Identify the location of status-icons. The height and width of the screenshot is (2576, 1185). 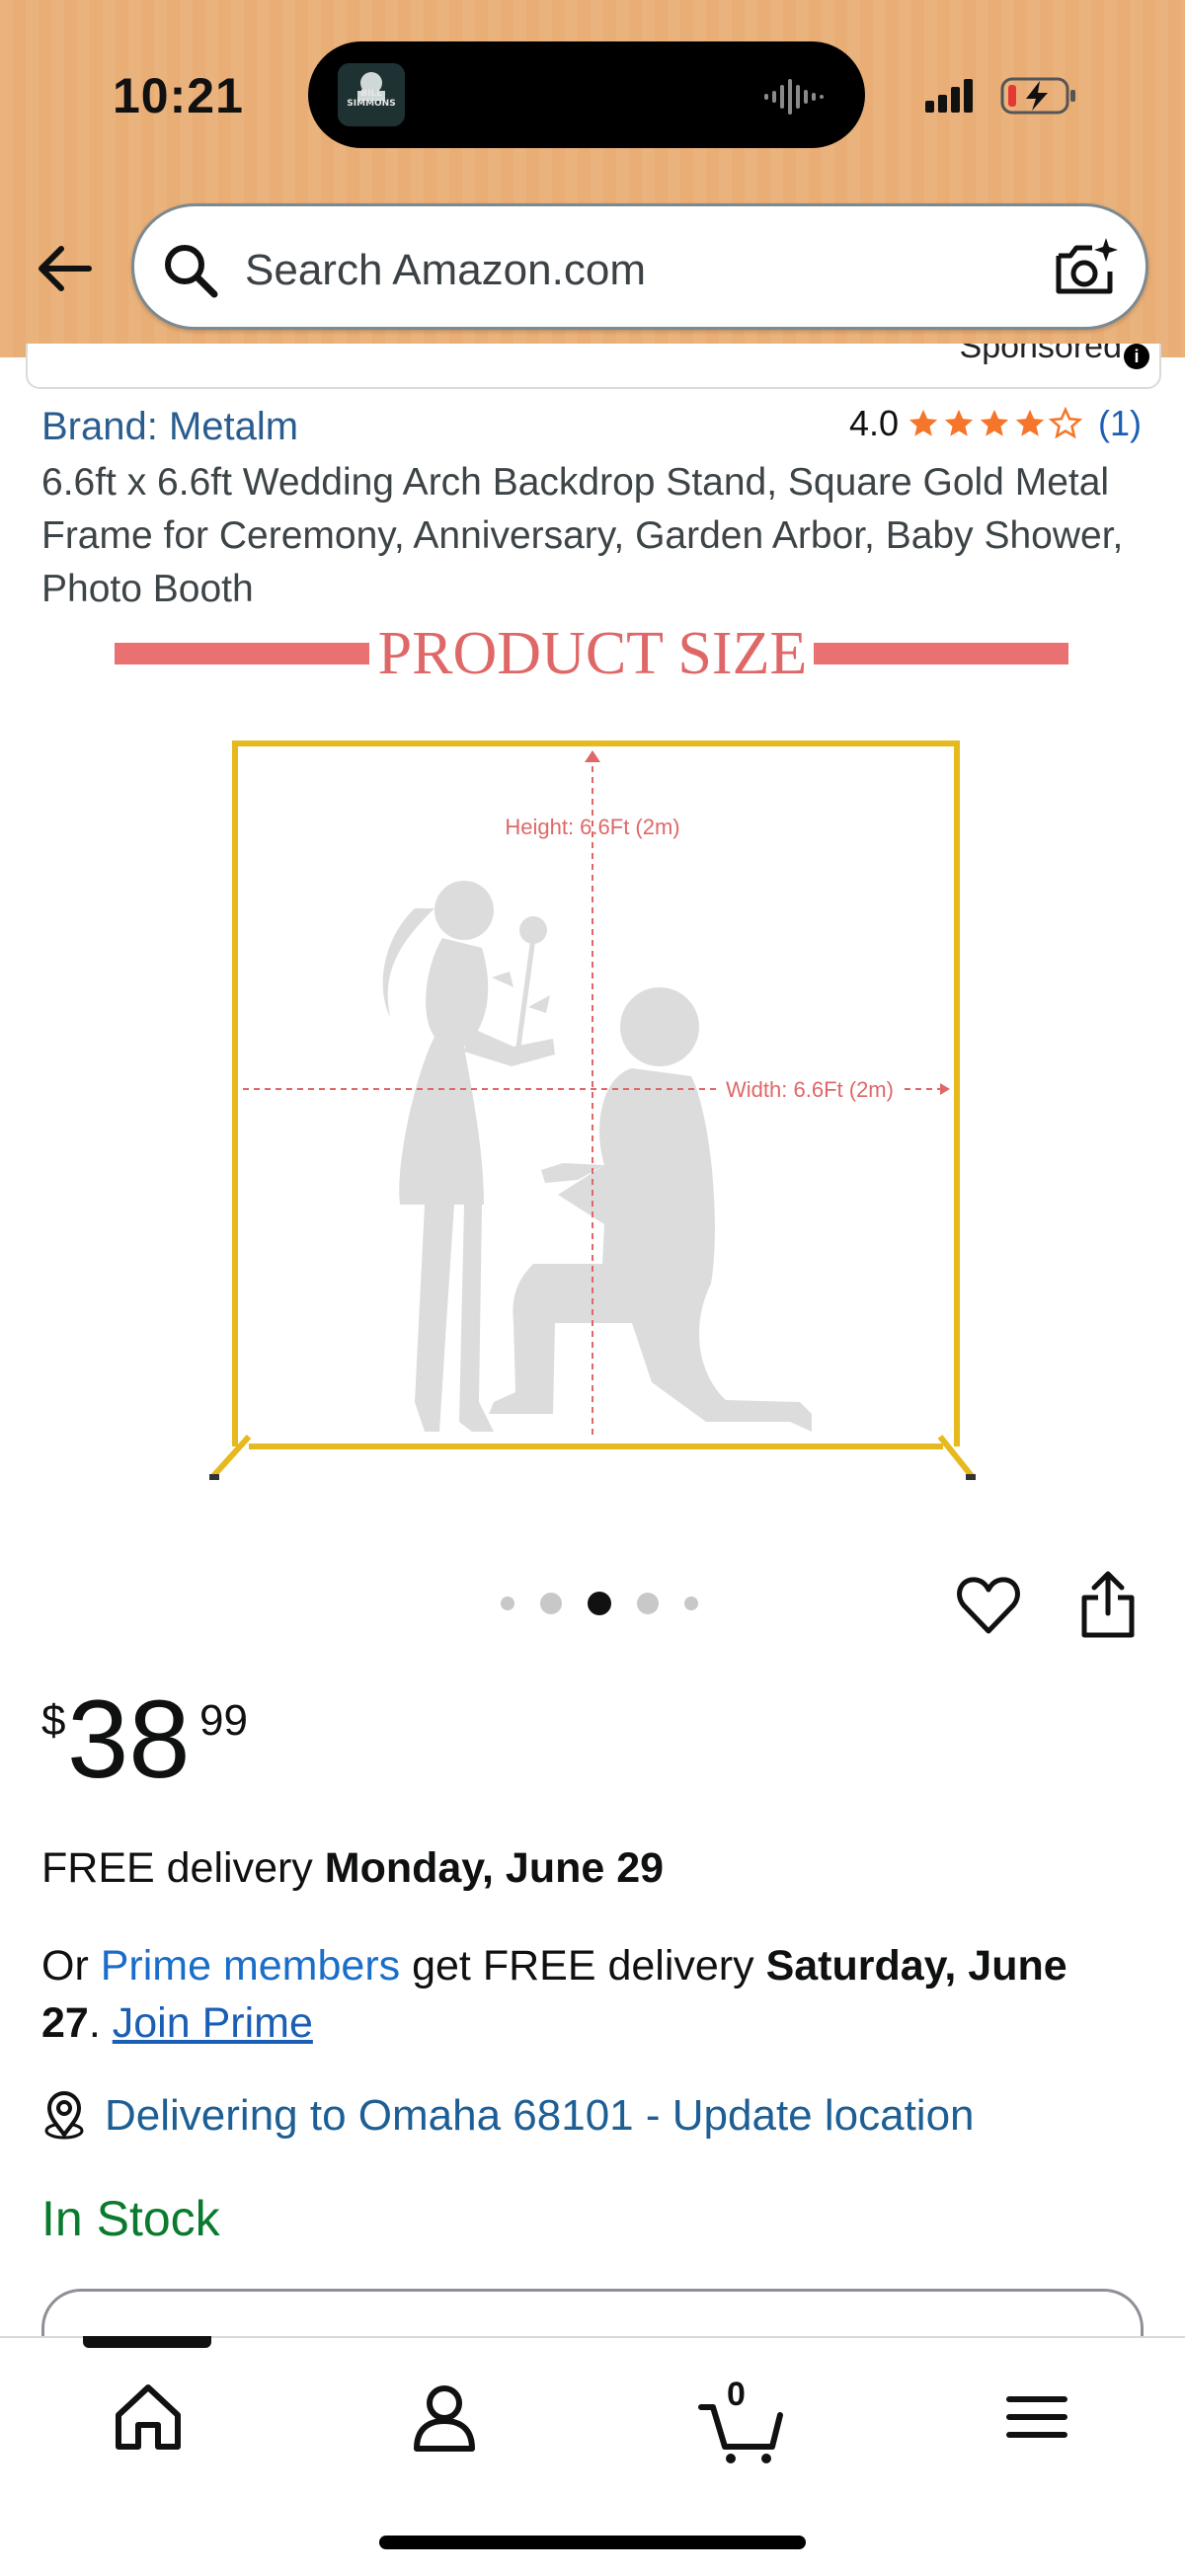
(1002, 98).